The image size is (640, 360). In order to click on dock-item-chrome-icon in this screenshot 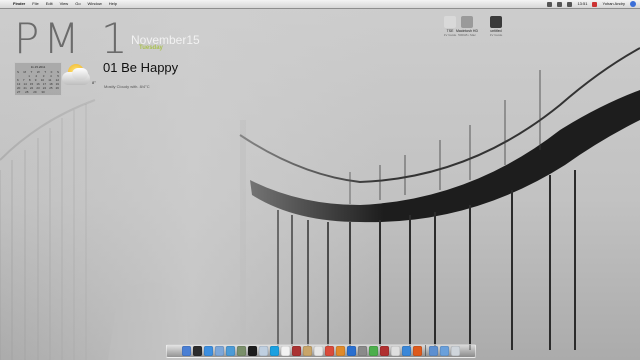, I will do `click(329, 351)`.